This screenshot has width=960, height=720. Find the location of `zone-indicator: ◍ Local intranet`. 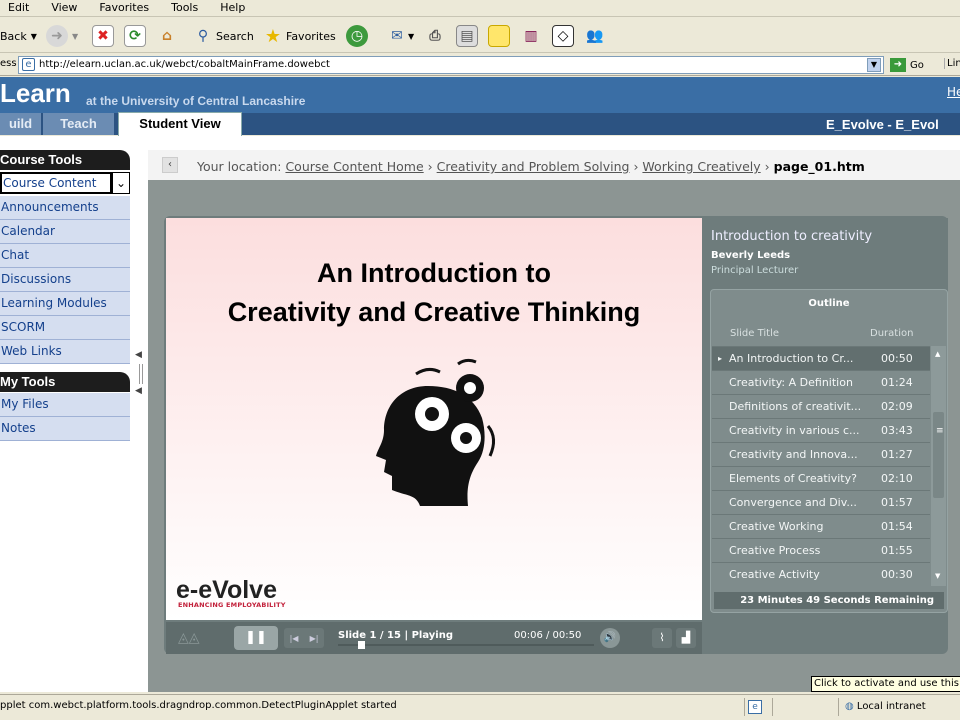

zone-indicator: ◍ Local intranet is located at coordinates (899, 707).